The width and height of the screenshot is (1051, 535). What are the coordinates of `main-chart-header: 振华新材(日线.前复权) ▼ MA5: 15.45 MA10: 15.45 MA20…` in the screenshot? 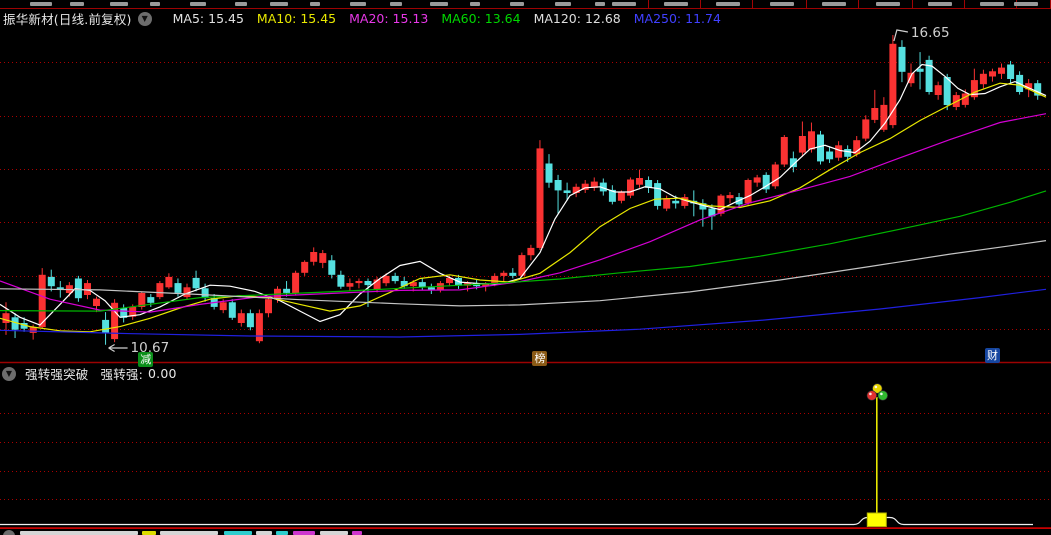 It's located at (360, 18).